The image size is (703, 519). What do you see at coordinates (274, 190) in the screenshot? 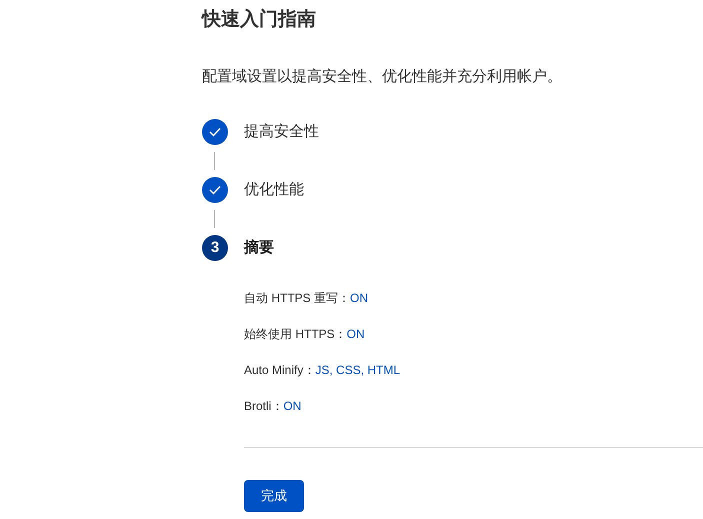
I see `step-label: 优化性能` at bounding box center [274, 190].